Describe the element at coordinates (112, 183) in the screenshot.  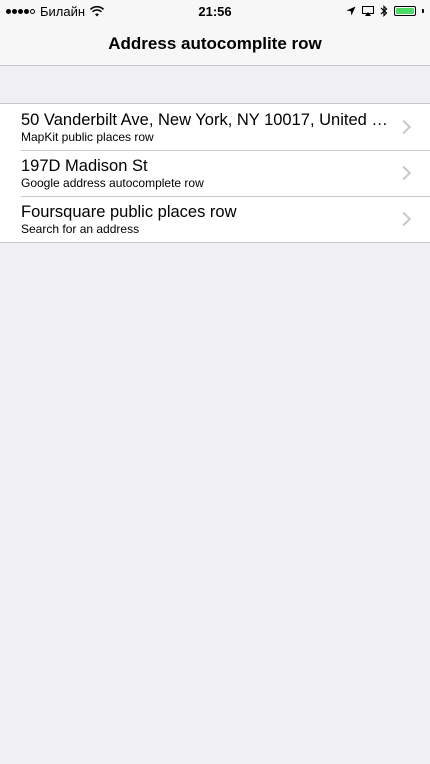
I see `row-subtitle: Google address autocomplete row` at that location.